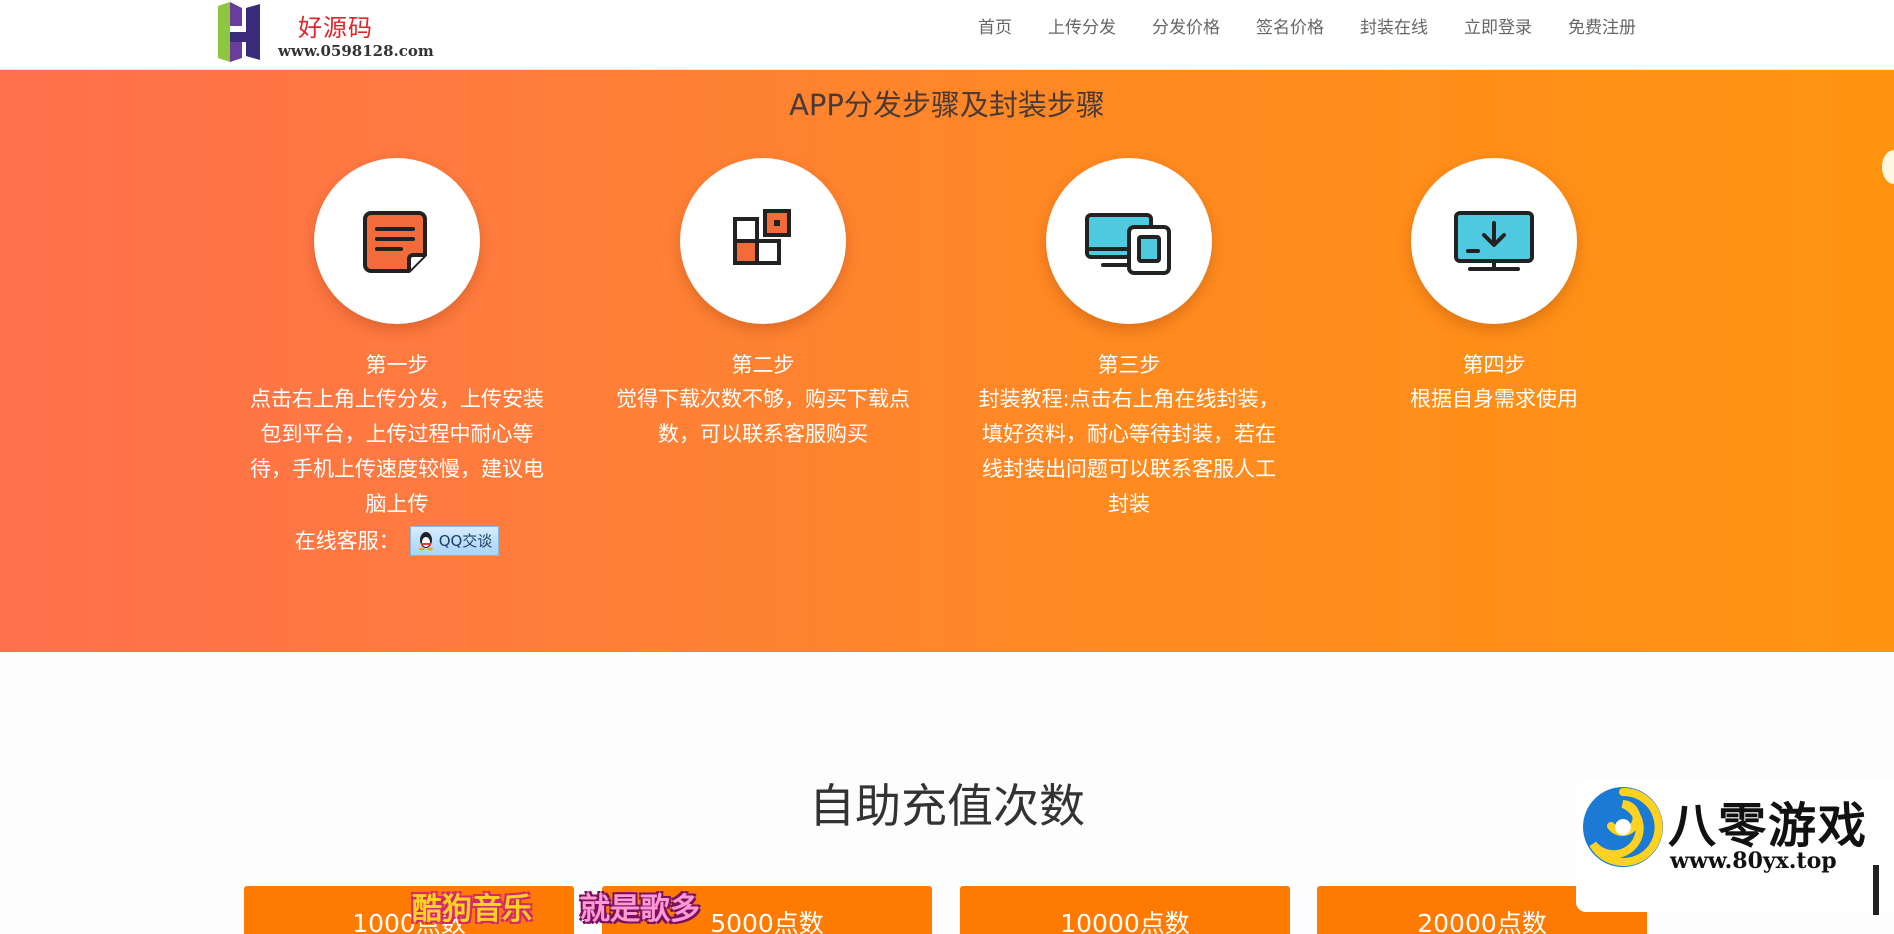 This screenshot has height=934, width=1894. Describe the element at coordinates (1498, 28) in the screenshot. I see `nav-login: 立即登录` at that location.